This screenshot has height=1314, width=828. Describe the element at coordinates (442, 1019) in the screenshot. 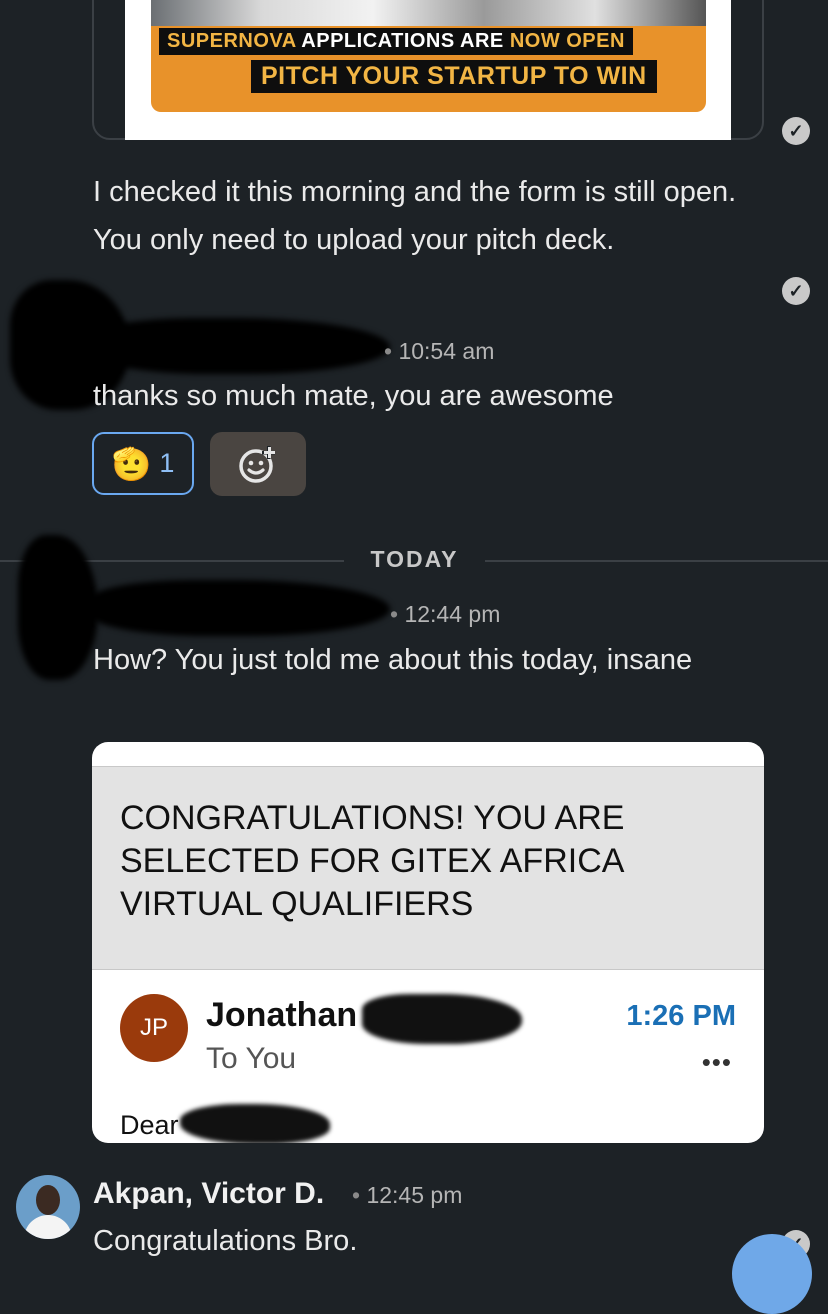

I see `redacted-surname` at that location.